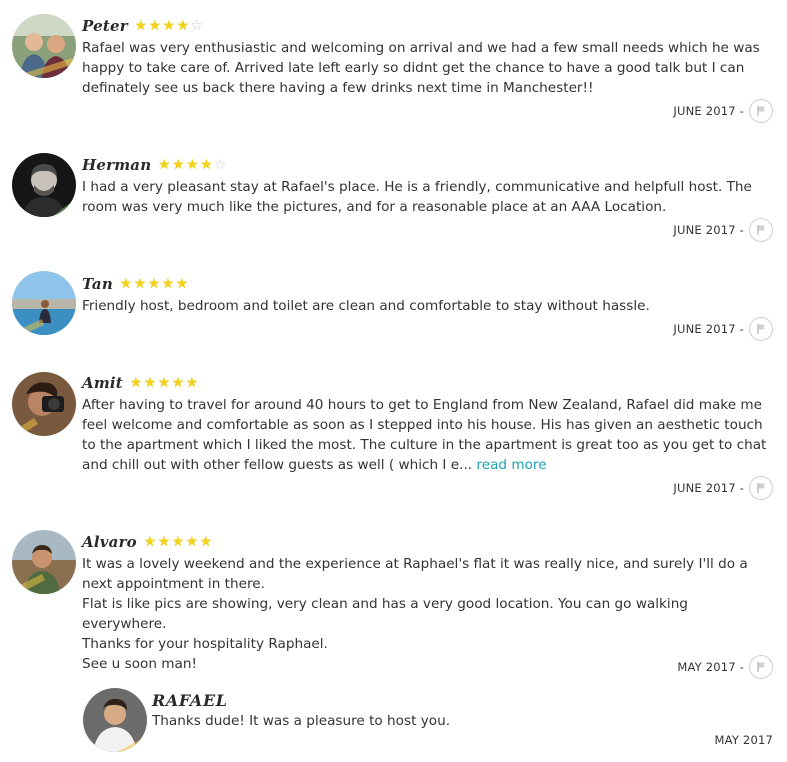 The height and width of the screenshot is (762, 787). What do you see at coordinates (205, 644) in the screenshot?
I see `review-paragraph: Thanks for your hospitality Raphael.` at bounding box center [205, 644].